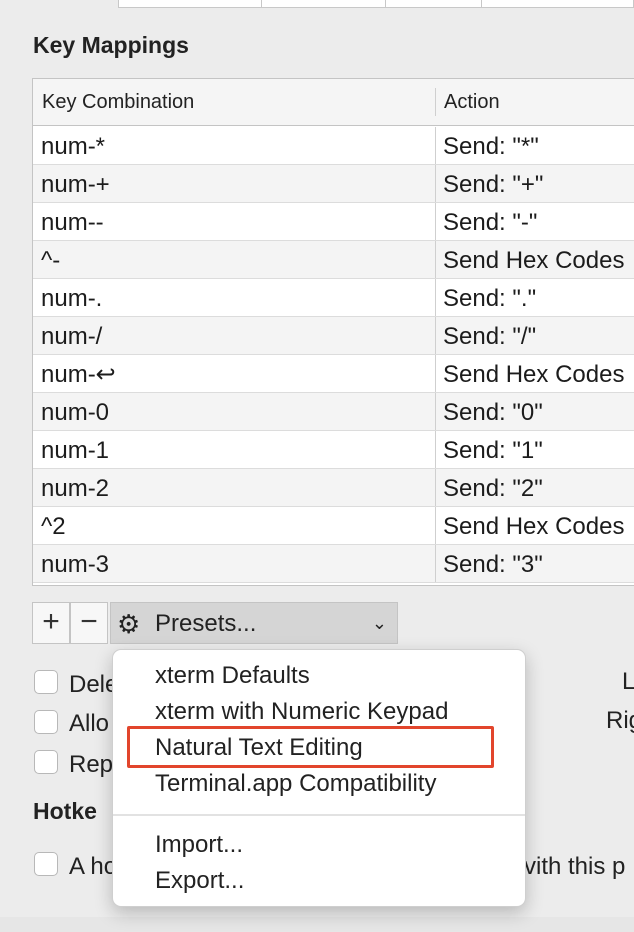 The height and width of the screenshot is (932, 634). Describe the element at coordinates (72, 298) in the screenshot. I see `key-combination-cell: num-.` at that location.